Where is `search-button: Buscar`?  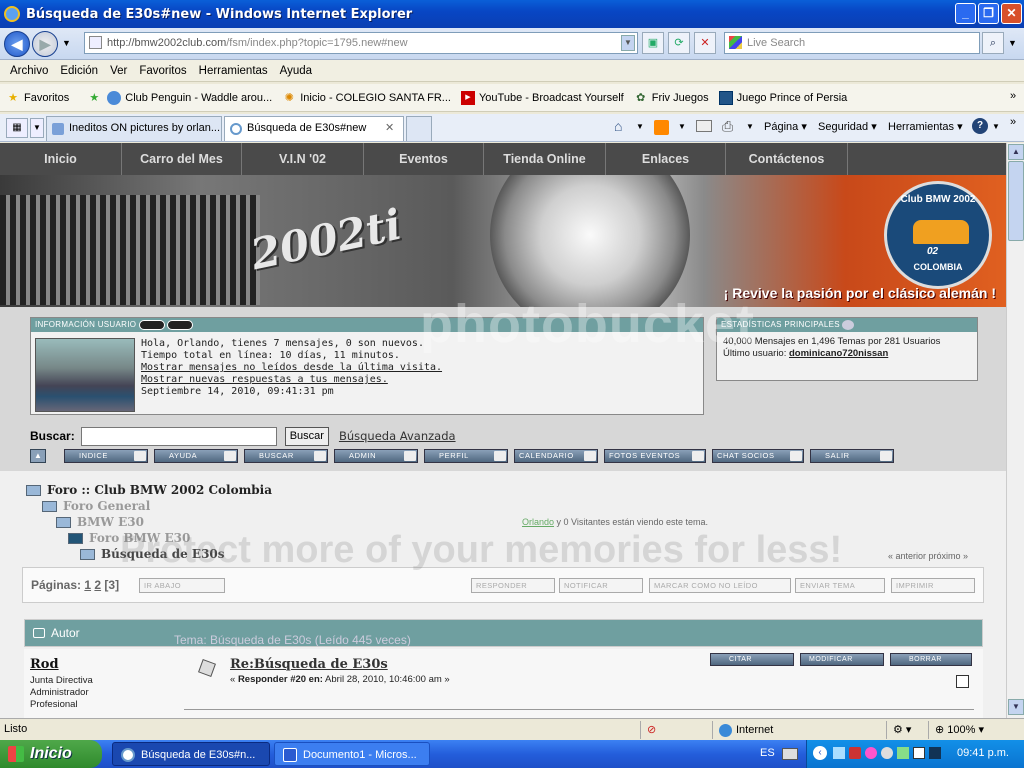 search-button: Buscar is located at coordinates (306, 436).